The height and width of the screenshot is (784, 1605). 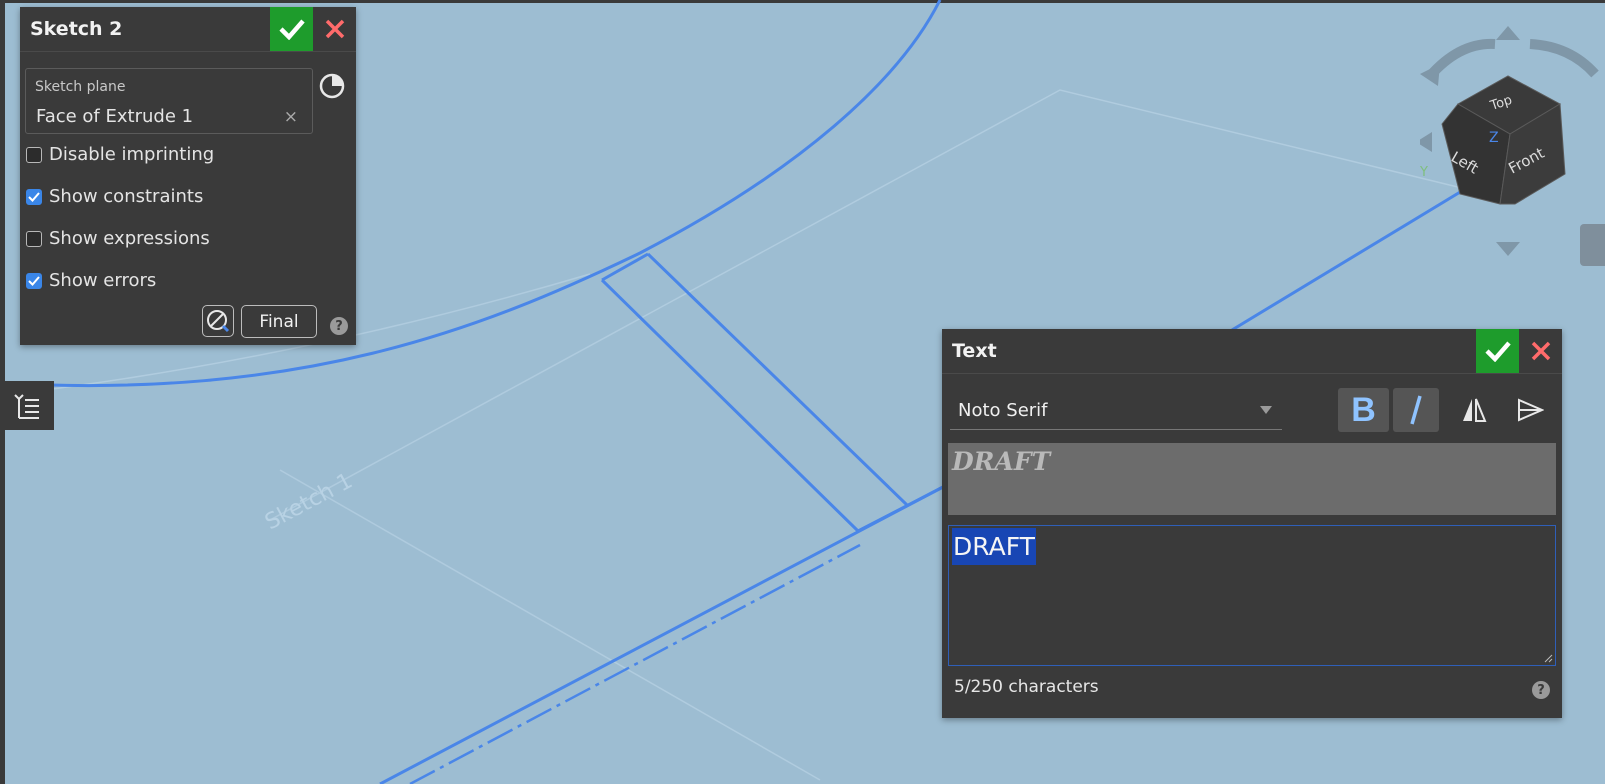 What do you see at coordinates (129, 238) in the screenshot?
I see `checkbox-label: Show expressions` at bounding box center [129, 238].